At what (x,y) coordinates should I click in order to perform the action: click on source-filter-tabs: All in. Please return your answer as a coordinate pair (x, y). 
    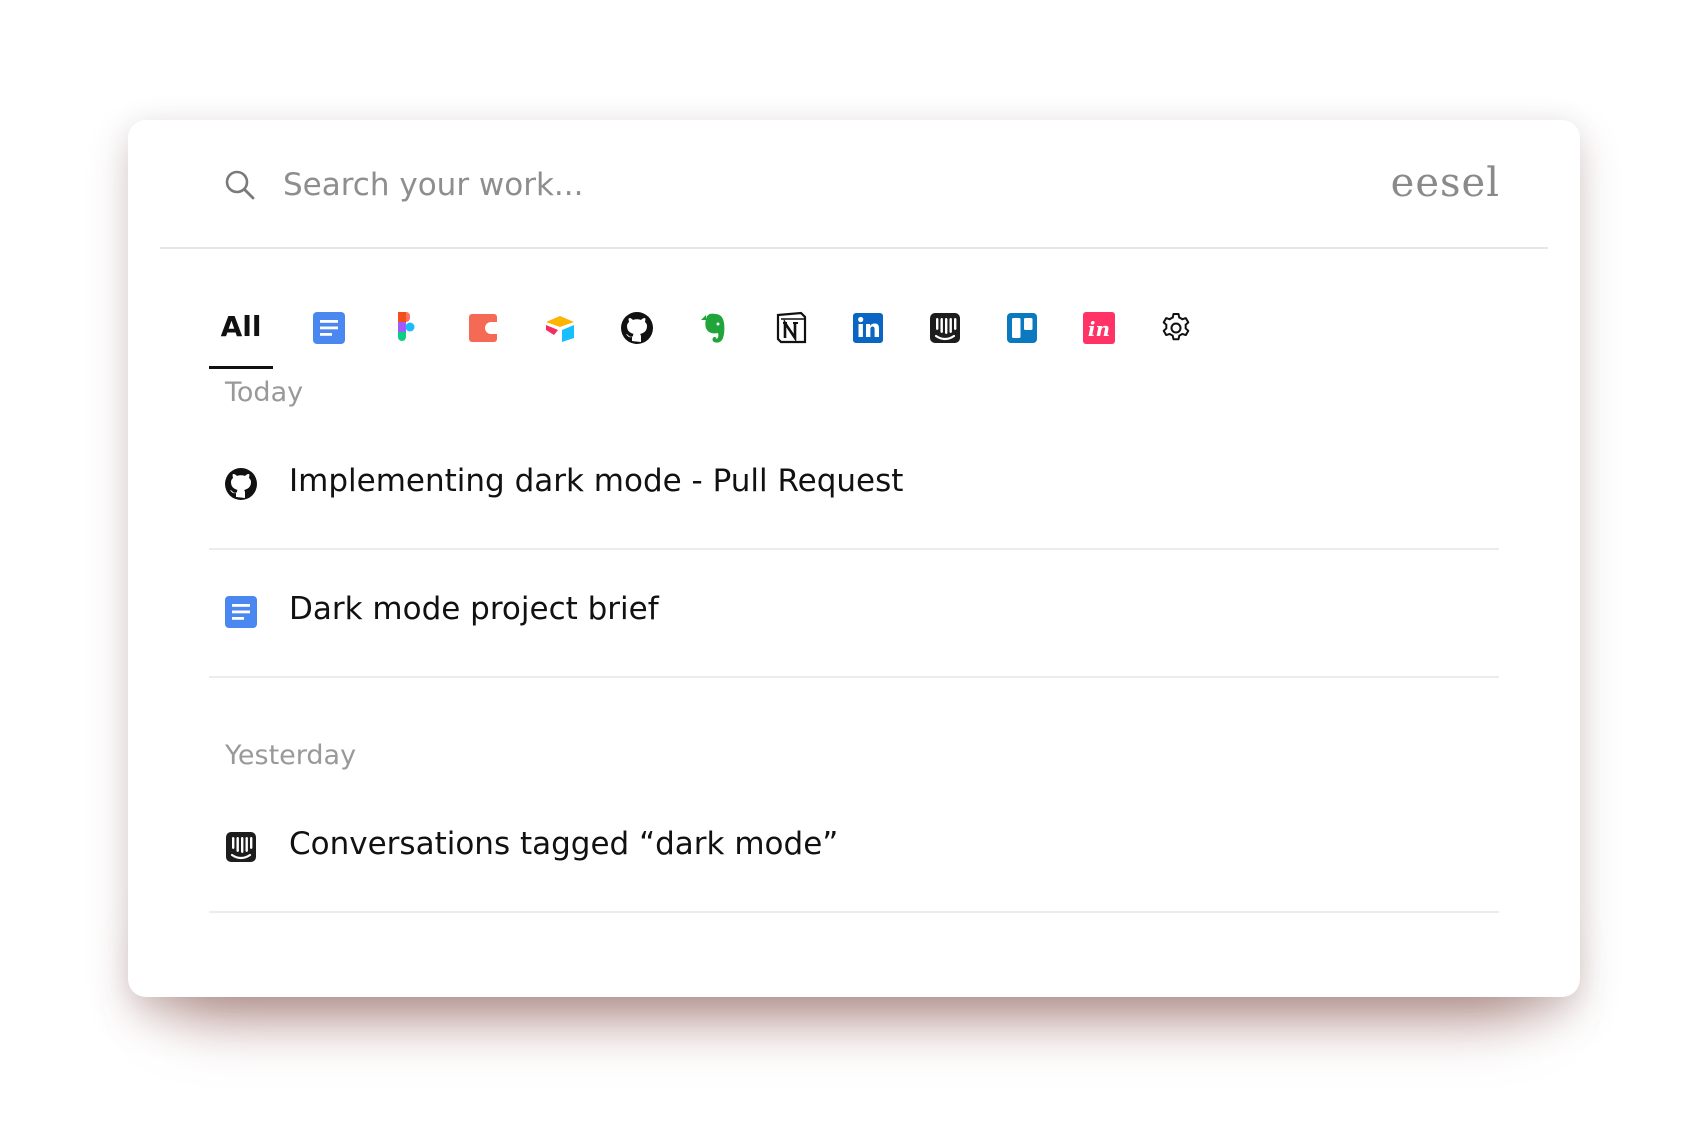
    Looking at the image, I should click on (809, 330).